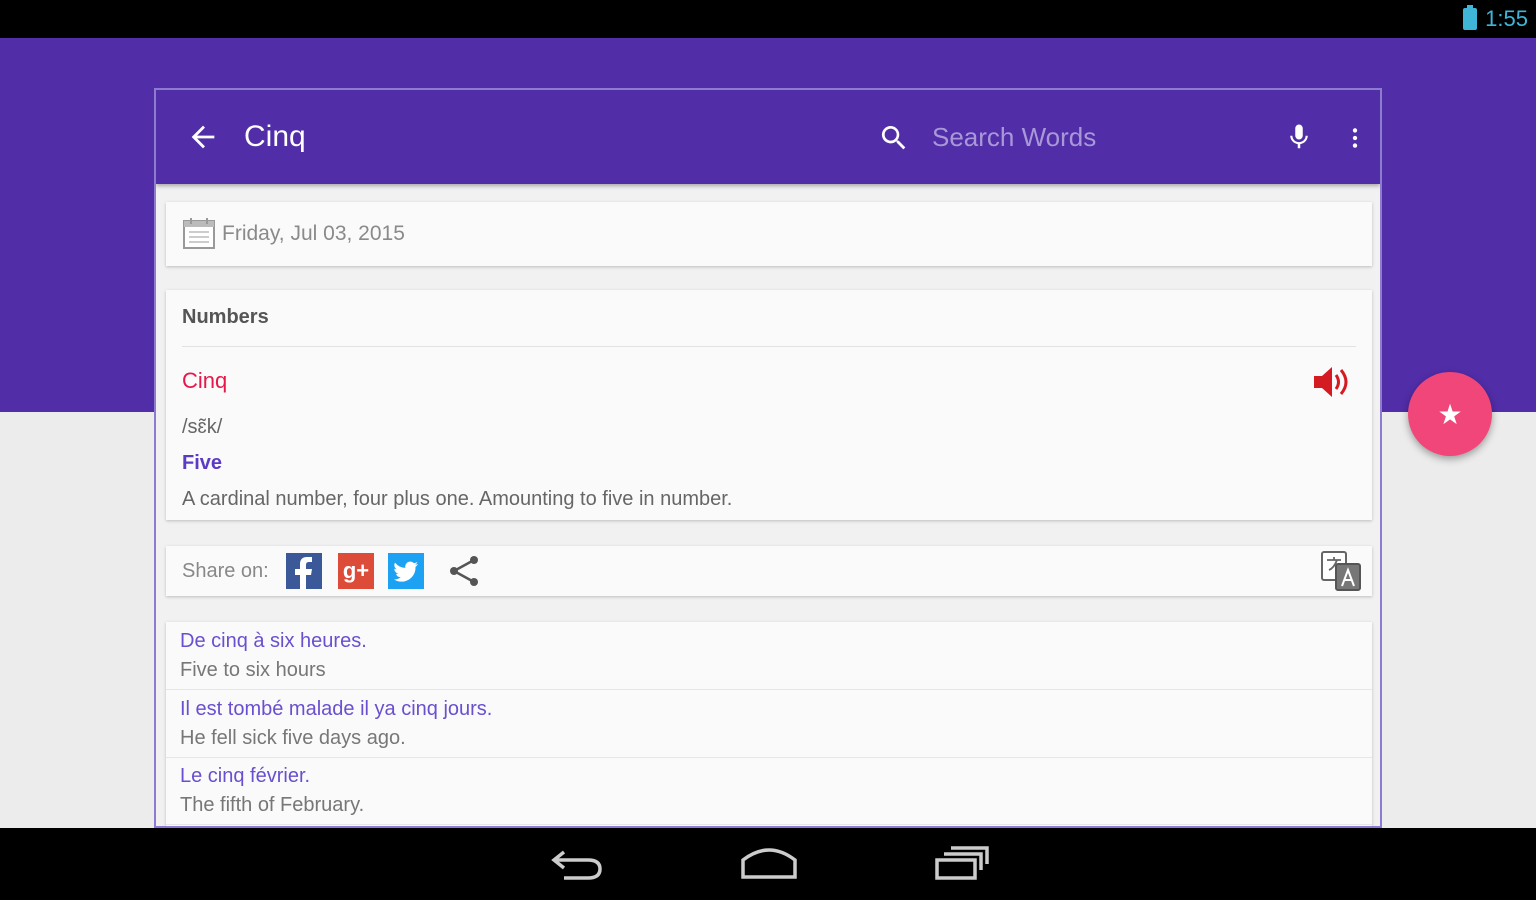  Describe the element at coordinates (769, 234) in the screenshot. I see `date-panel: Friday, Jul 03, 2015` at that location.